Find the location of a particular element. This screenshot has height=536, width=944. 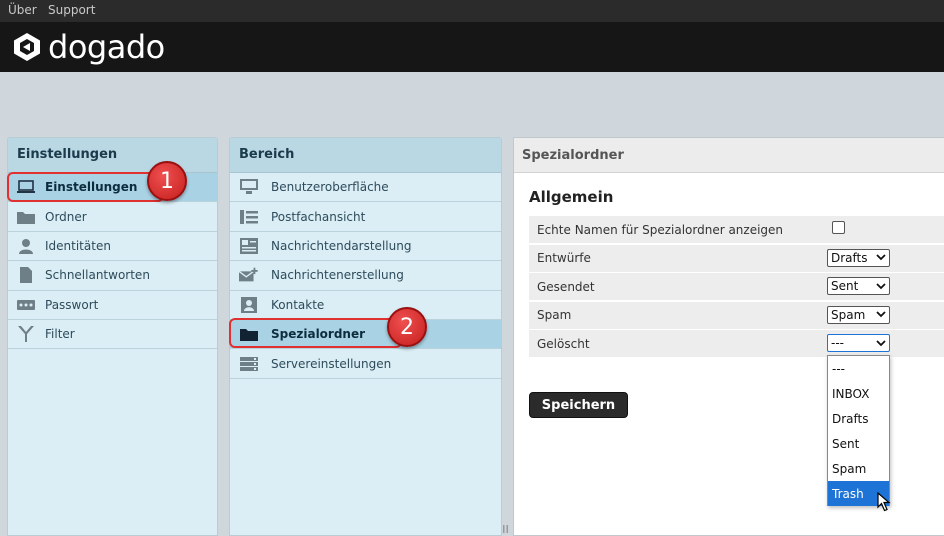

password-icon is located at coordinates (26, 305).